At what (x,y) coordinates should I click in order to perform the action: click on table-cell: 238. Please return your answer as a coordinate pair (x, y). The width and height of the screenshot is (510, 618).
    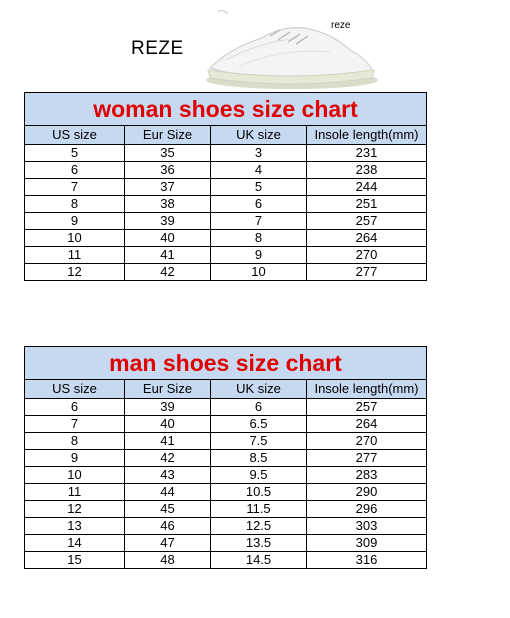
    Looking at the image, I should click on (366, 170).